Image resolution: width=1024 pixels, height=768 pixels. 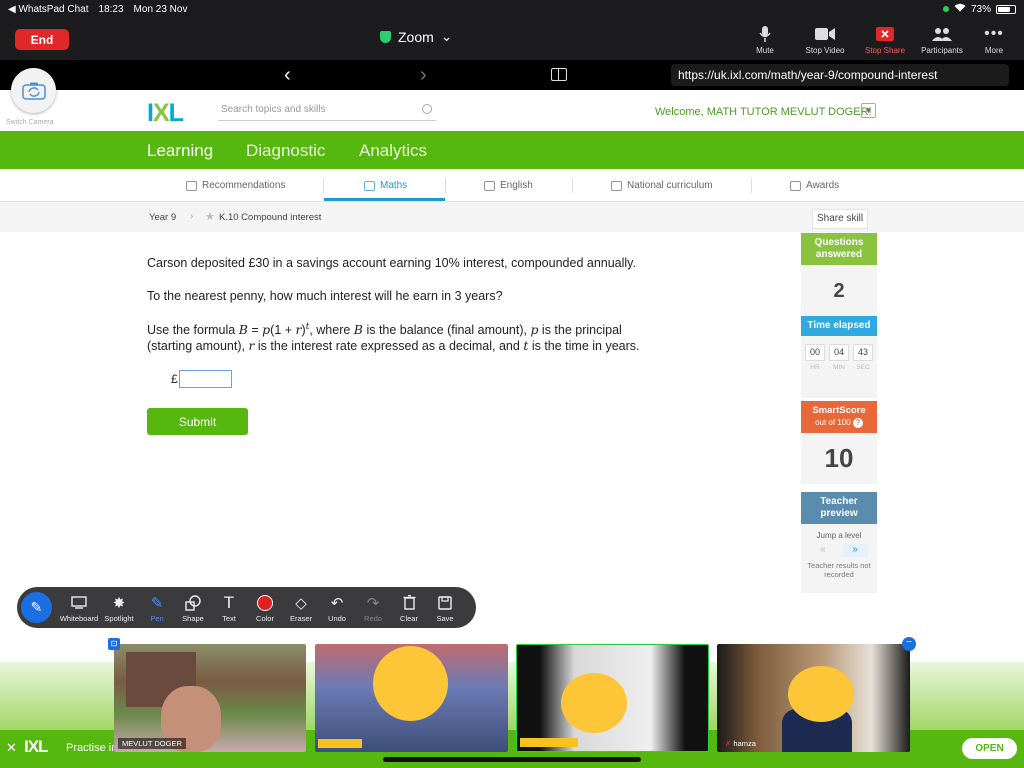 What do you see at coordinates (174, 379) in the screenshot?
I see `currency-symbol: £` at bounding box center [174, 379].